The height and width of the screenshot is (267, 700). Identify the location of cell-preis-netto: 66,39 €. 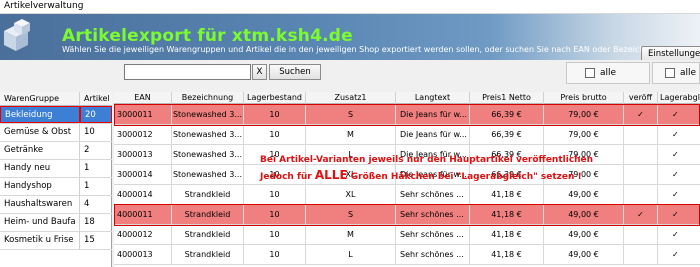
(507, 115).